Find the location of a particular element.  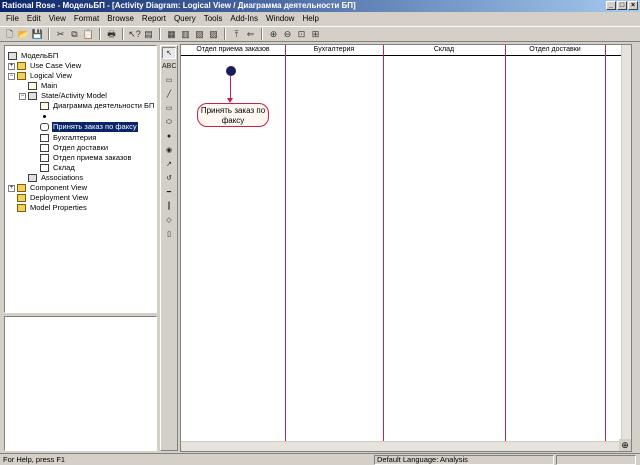

browse-class-icon: ▦ is located at coordinates (171, 34).